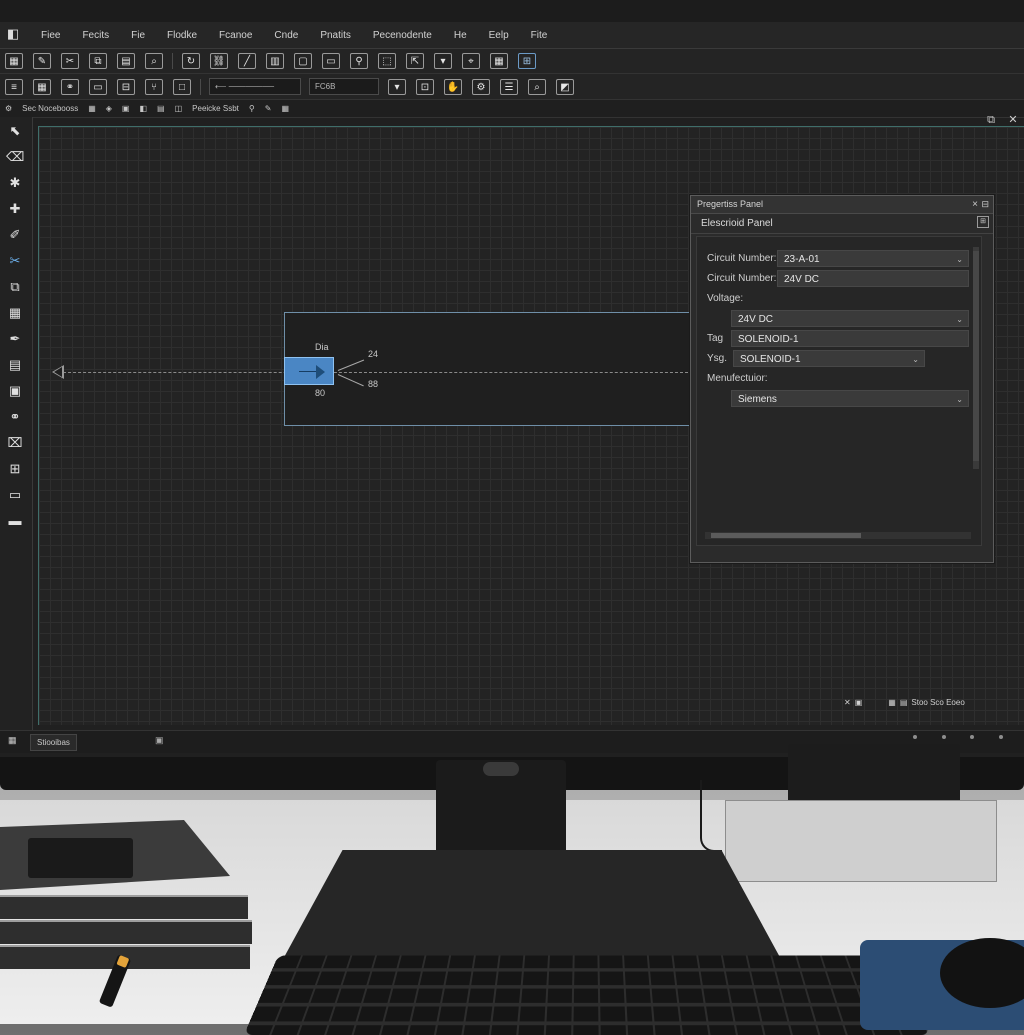 The width and height of the screenshot is (1024, 1035). Describe the element at coordinates (154, 61) in the screenshot. I see `zoom-icon: ⌕` at that location.